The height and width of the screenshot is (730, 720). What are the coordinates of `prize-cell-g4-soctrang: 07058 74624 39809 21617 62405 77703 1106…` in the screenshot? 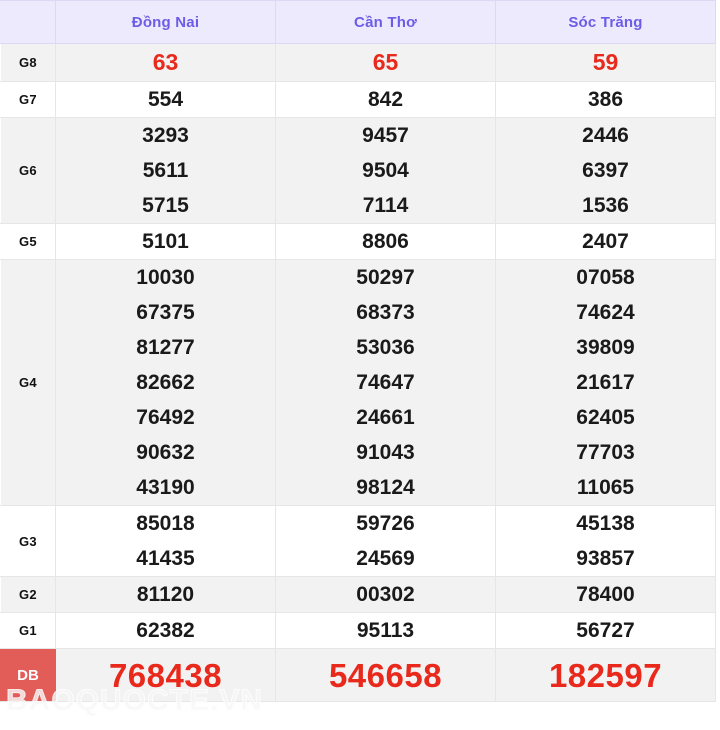 It's located at (605, 382).